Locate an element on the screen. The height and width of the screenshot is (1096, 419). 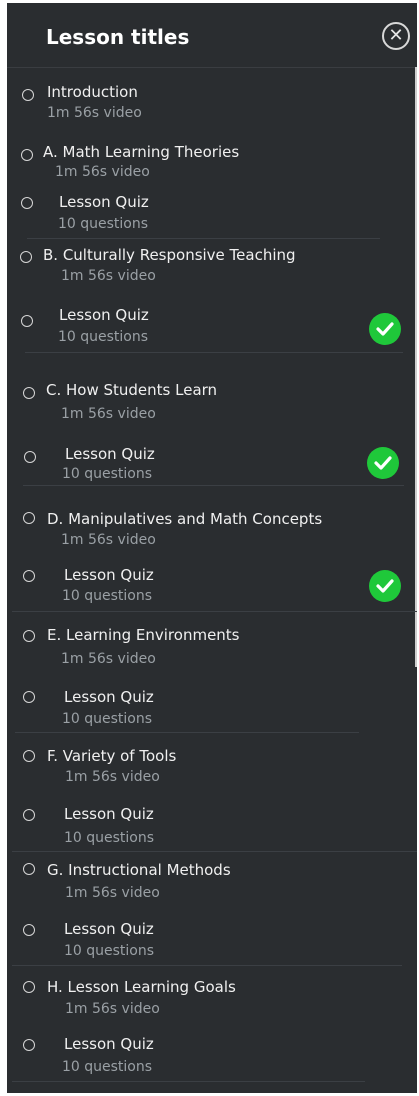
lesson-item-f: F. Variety of Tools 1m 56s video is located at coordinates (212, 766).